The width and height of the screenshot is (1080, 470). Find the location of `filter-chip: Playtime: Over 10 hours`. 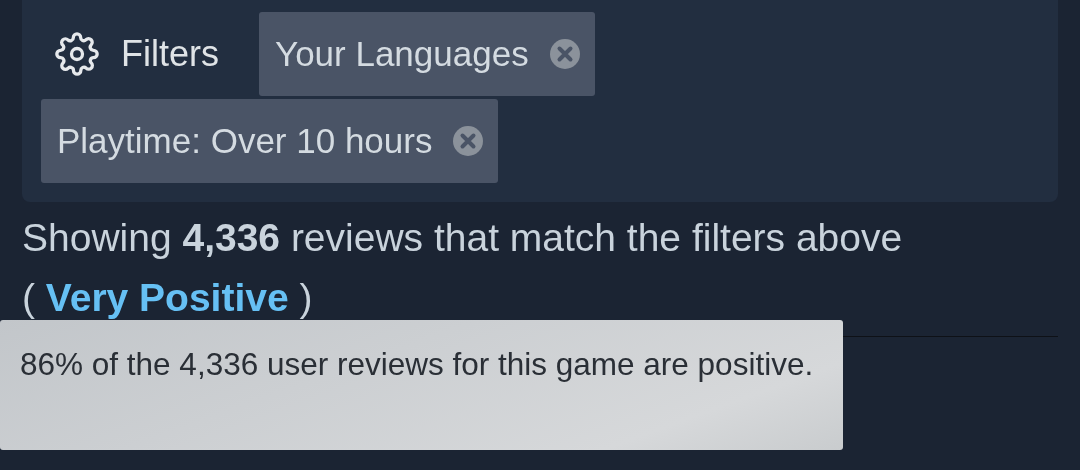

filter-chip: Playtime: Over 10 hours is located at coordinates (270, 141).